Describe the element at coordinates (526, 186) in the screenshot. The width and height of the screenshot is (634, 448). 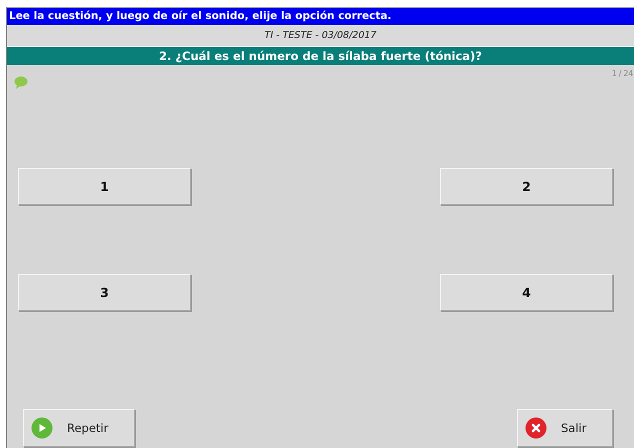
I see `answer-option-button: 2` at that location.